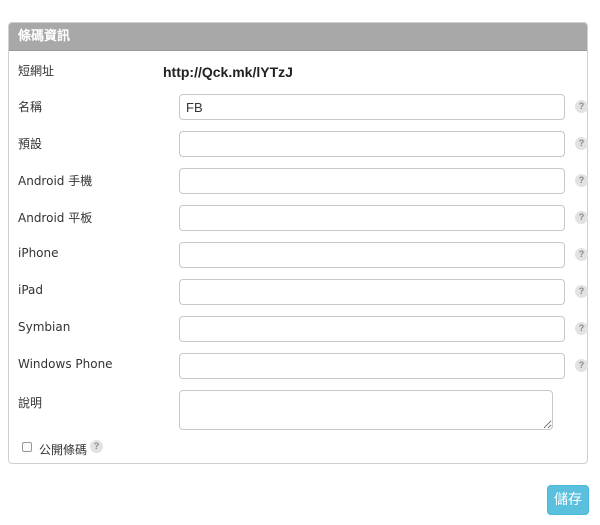 This screenshot has width=600, height=525. Describe the element at coordinates (27, 447) in the screenshot. I see `public-barcode-checkbox` at that location.